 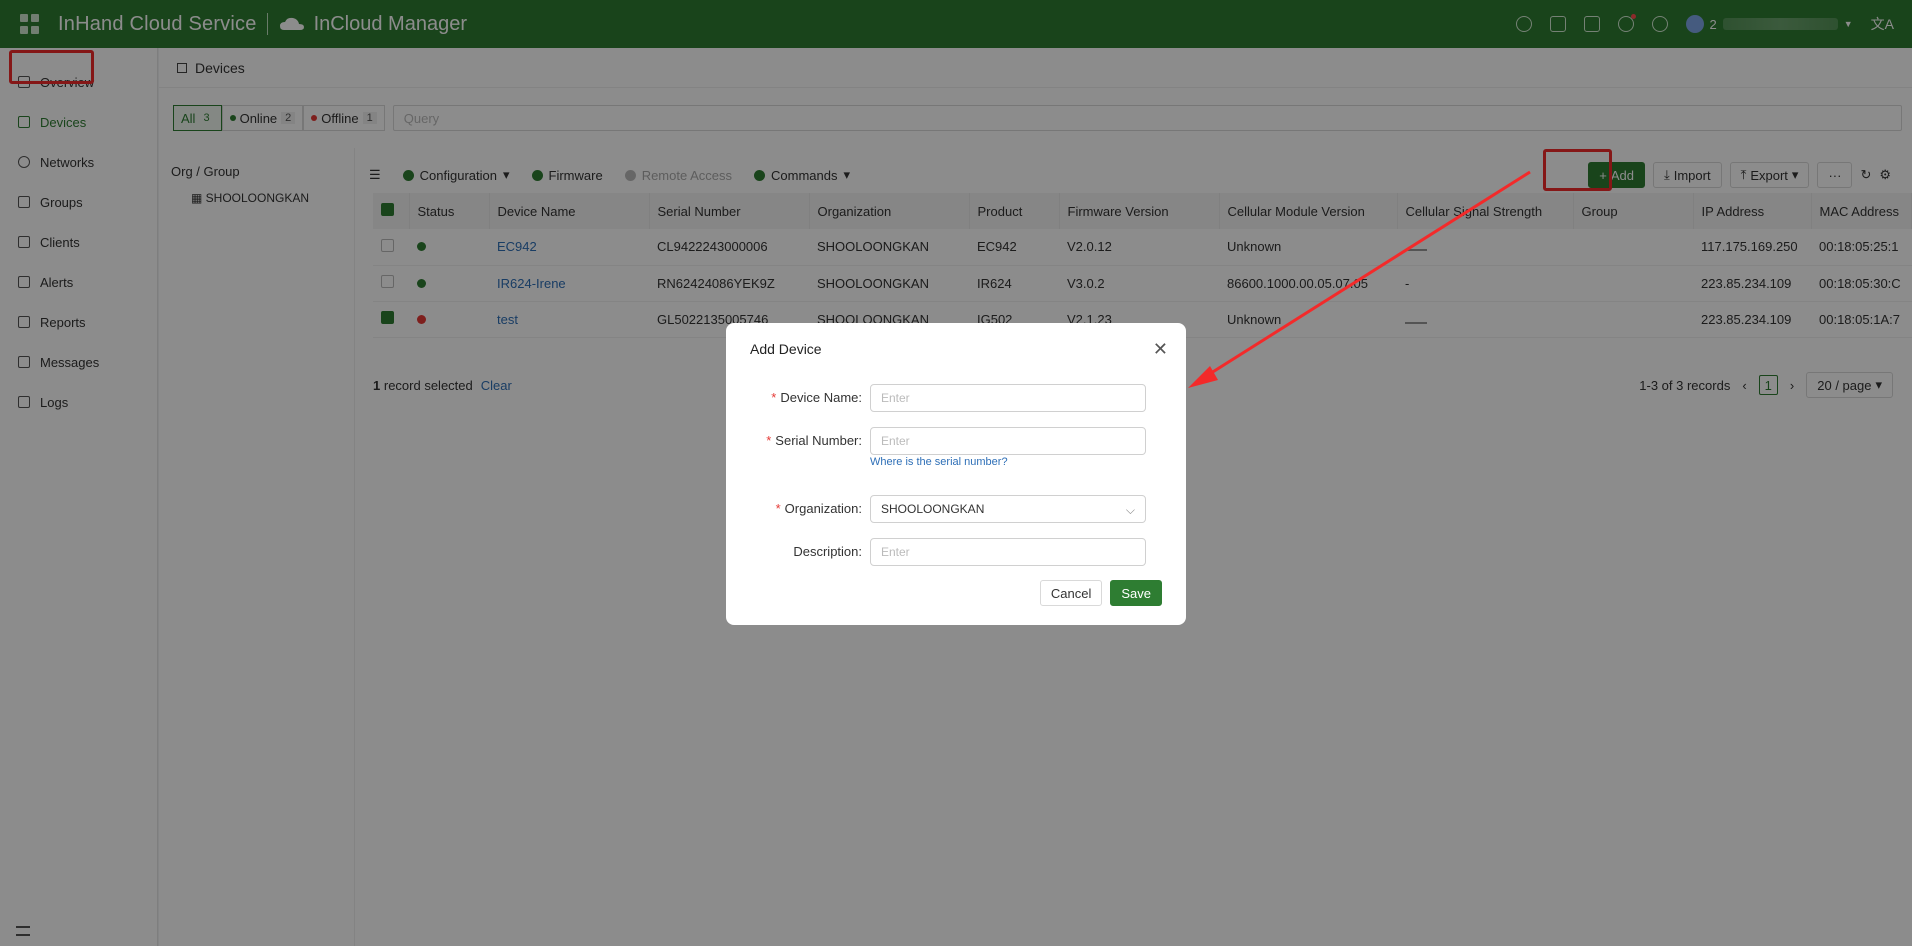 I want to click on device-name-row: * Device Name: Enter, so click(x=956, y=399).